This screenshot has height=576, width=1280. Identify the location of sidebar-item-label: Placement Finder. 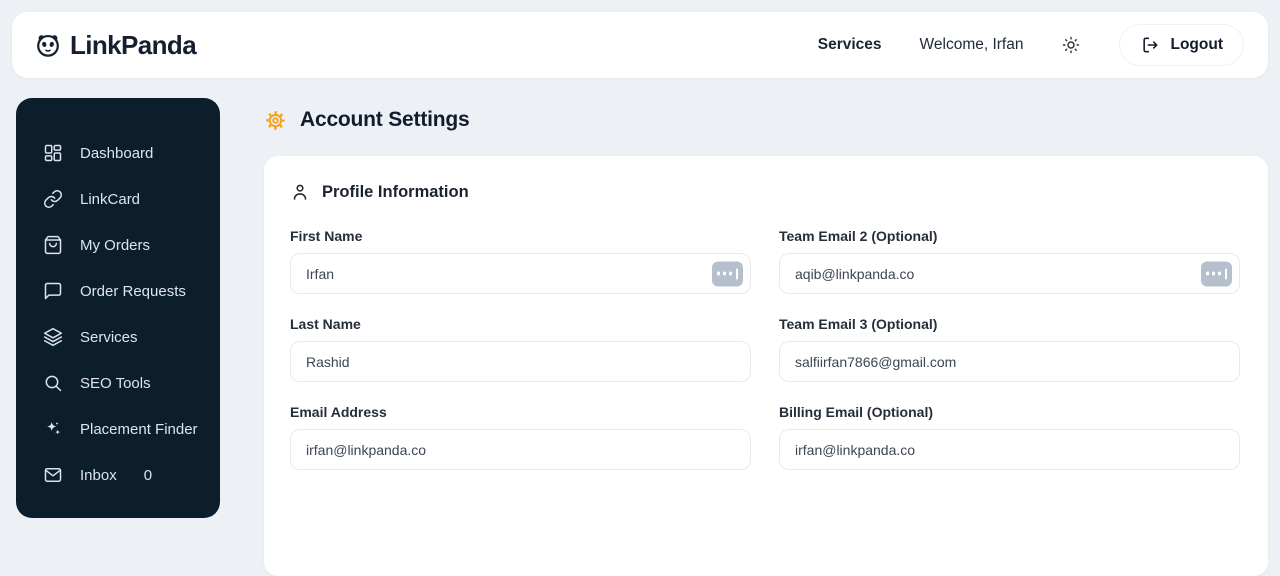
(139, 429).